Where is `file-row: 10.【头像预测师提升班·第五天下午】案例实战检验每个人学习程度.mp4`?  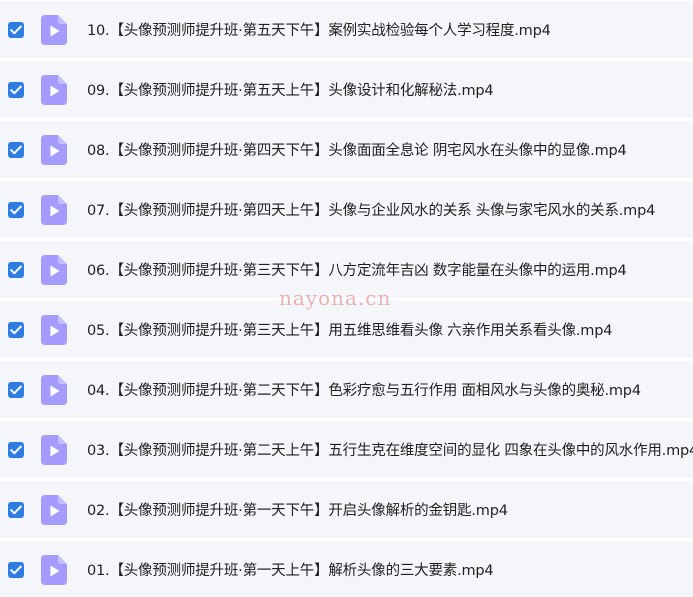 file-row: 10.【头像预测师提升班·第五天下午】案例实战检验每个人学习程度.mp4 is located at coordinates (346, 29).